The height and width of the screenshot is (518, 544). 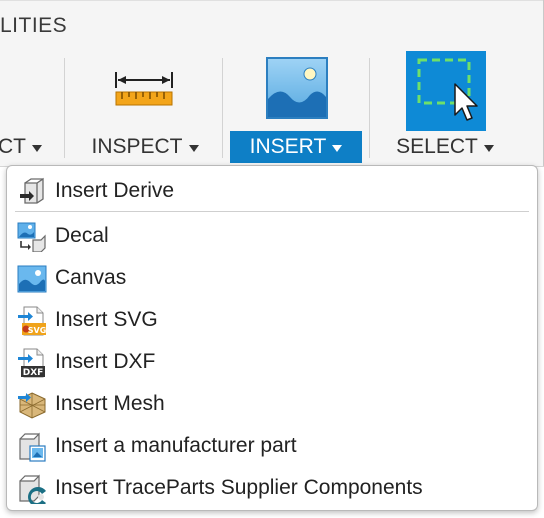 What do you see at coordinates (176, 445) in the screenshot?
I see `menu-item-label: Insert a manufacturer part` at bounding box center [176, 445].